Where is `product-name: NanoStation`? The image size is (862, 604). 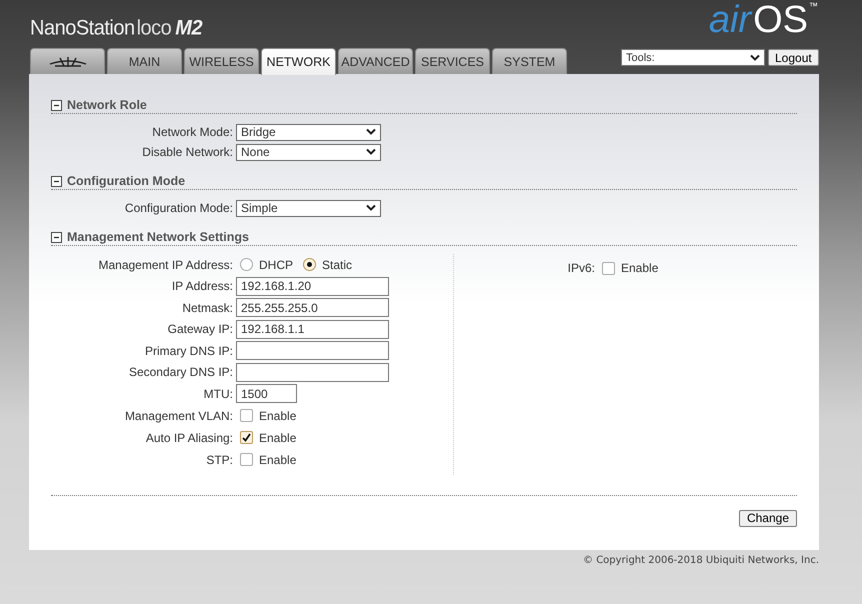 product-name: NanoStation is located at coordinates (82, 28).